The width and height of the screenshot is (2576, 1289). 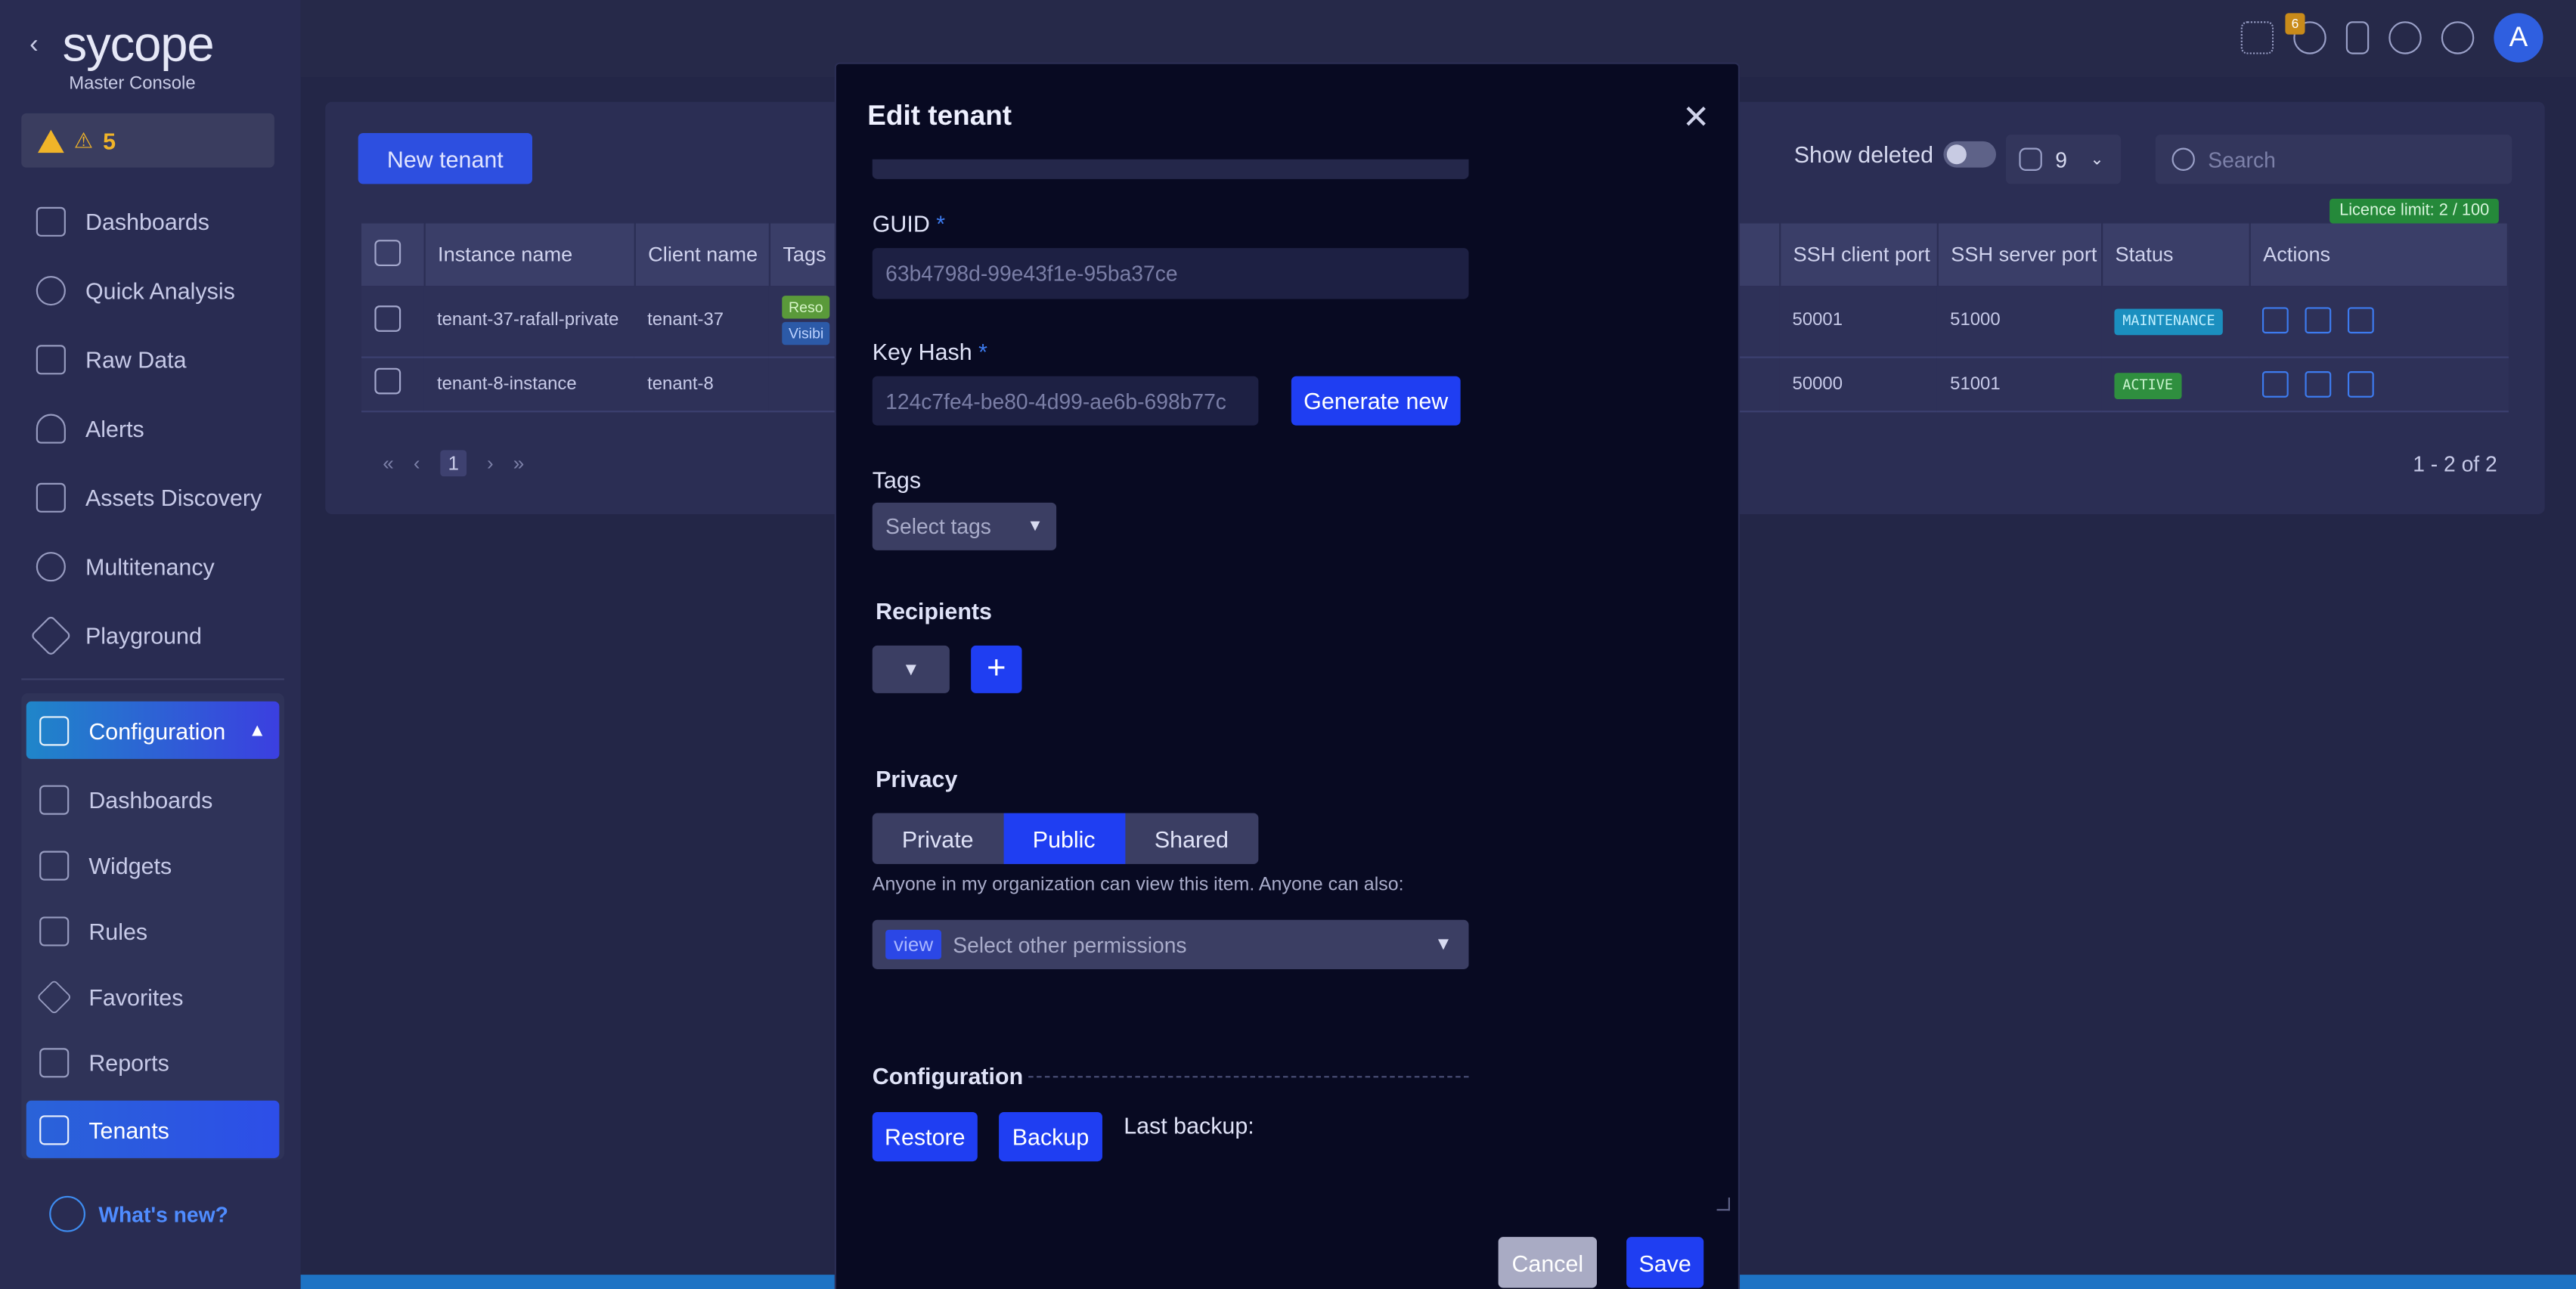 I want to click on column-header: SSH client port, so click(x=1858, y=255).